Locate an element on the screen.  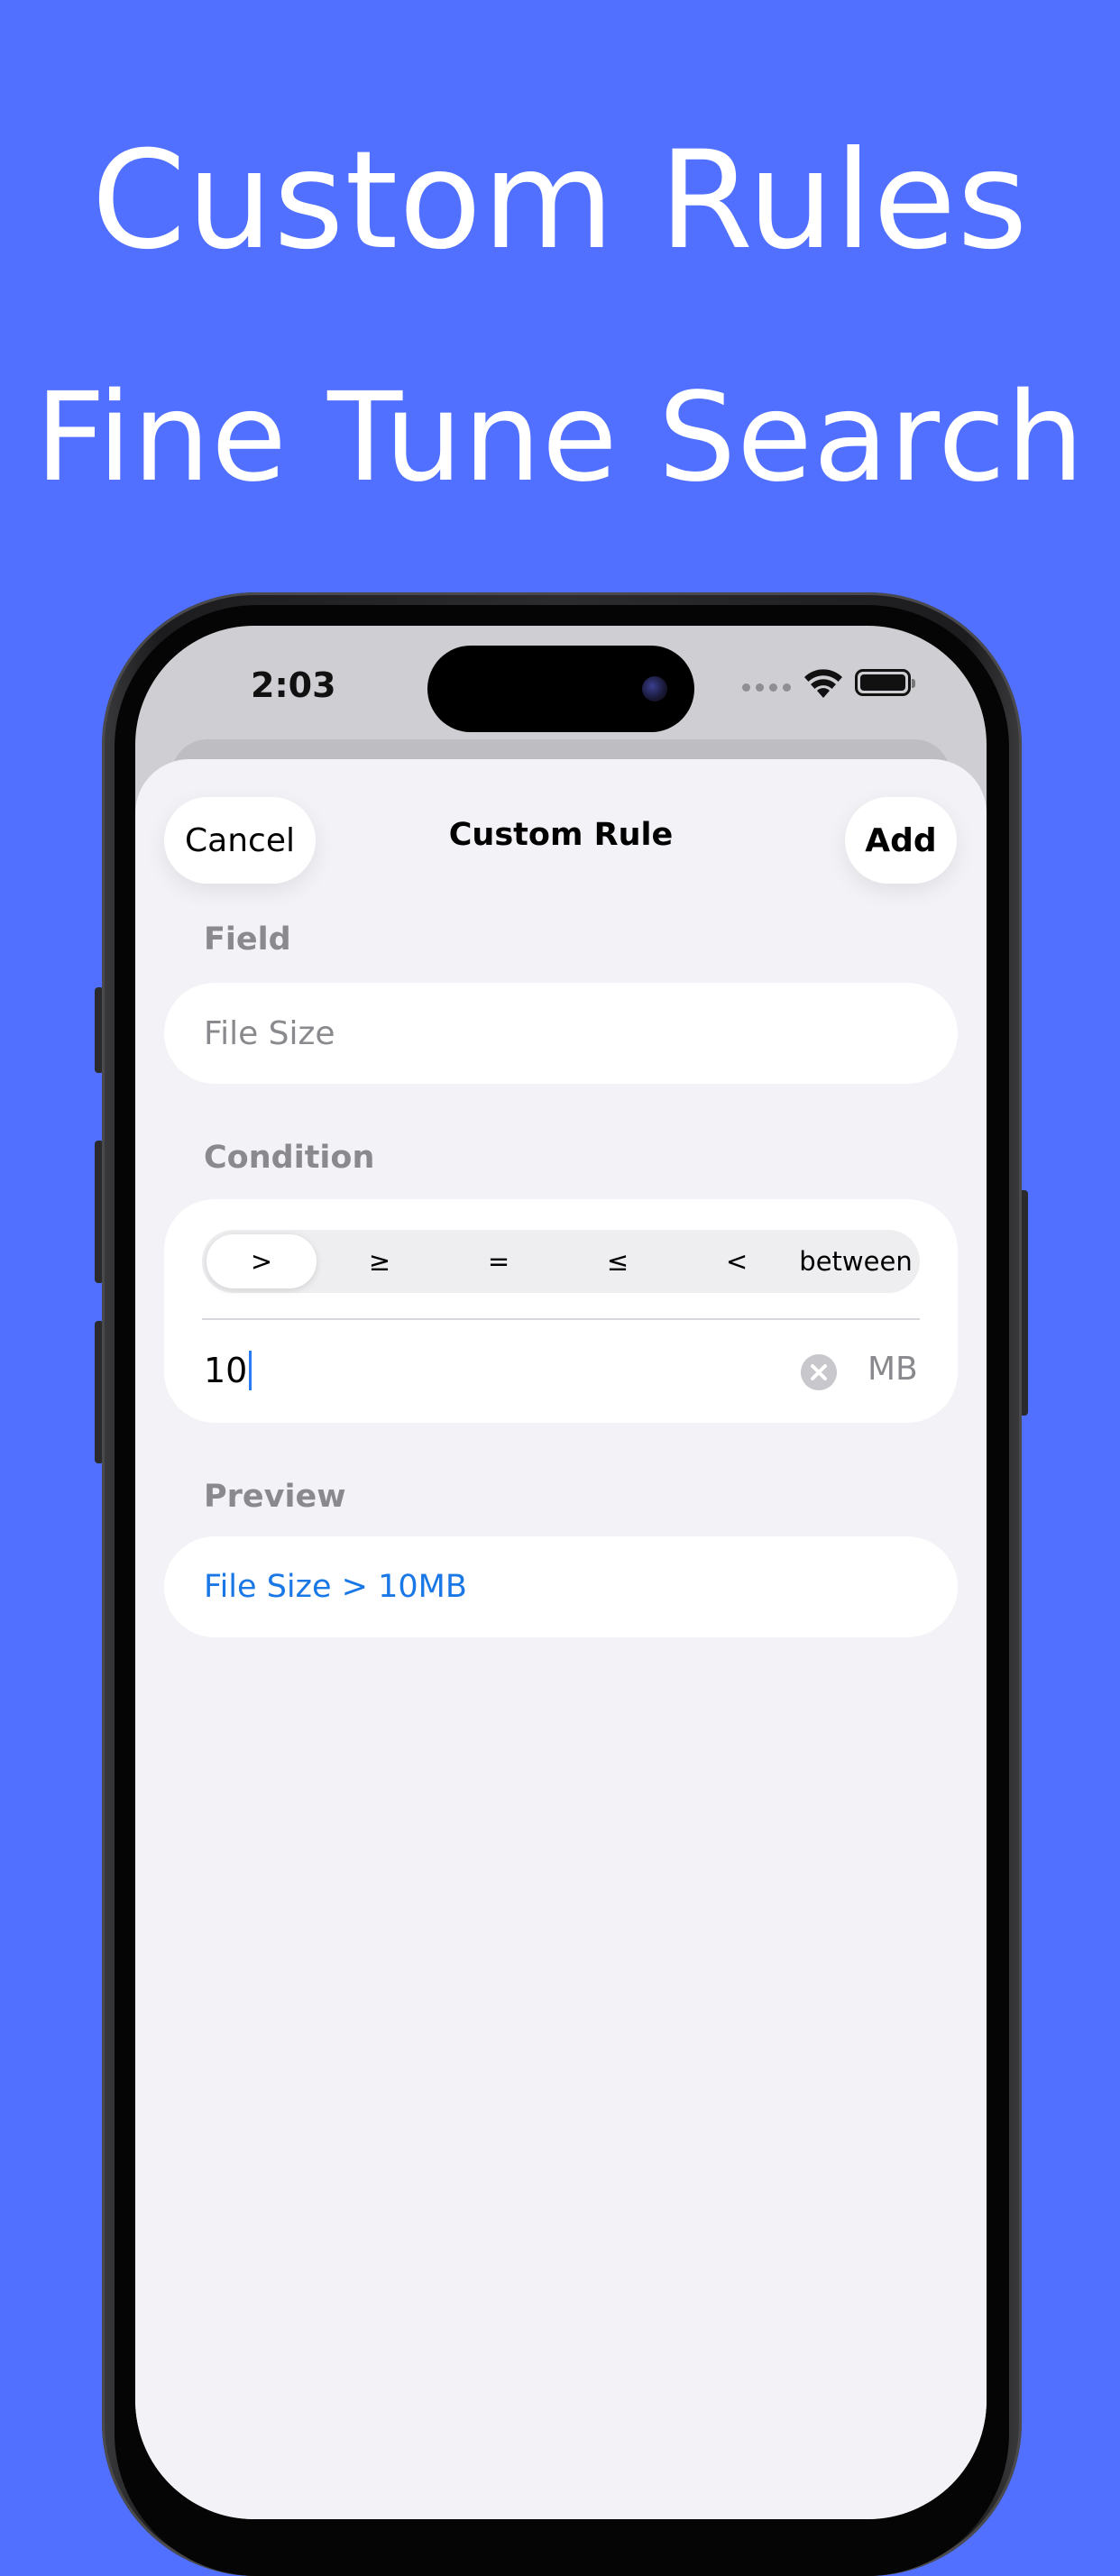
operator-segmented-control: > ≥ = ≤ < between is located at coordinates (561, 1261).